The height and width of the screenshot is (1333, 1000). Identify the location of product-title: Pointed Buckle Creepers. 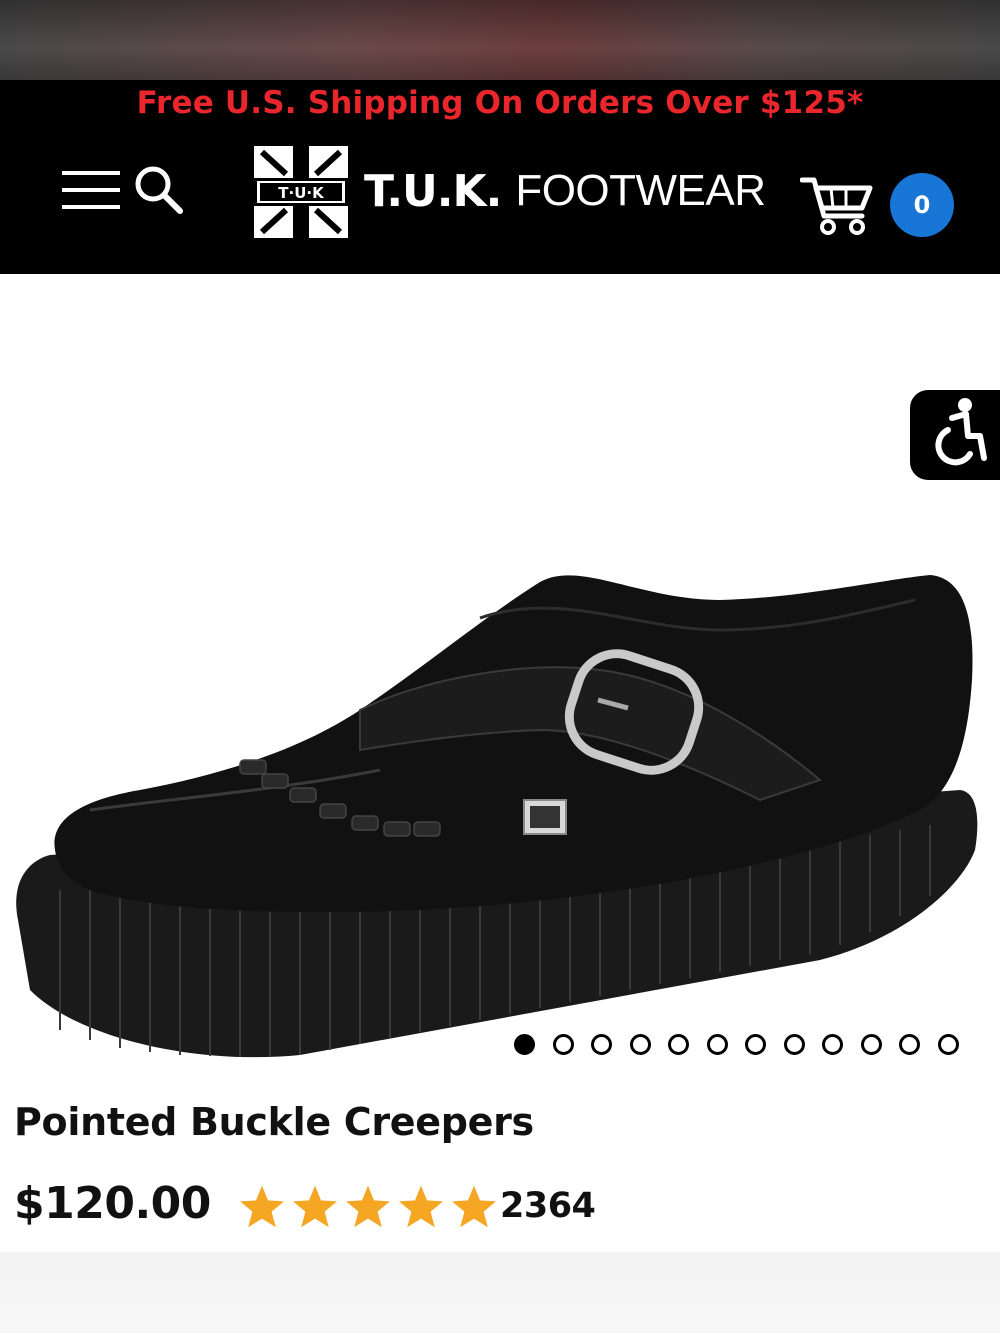
(274, 1122).